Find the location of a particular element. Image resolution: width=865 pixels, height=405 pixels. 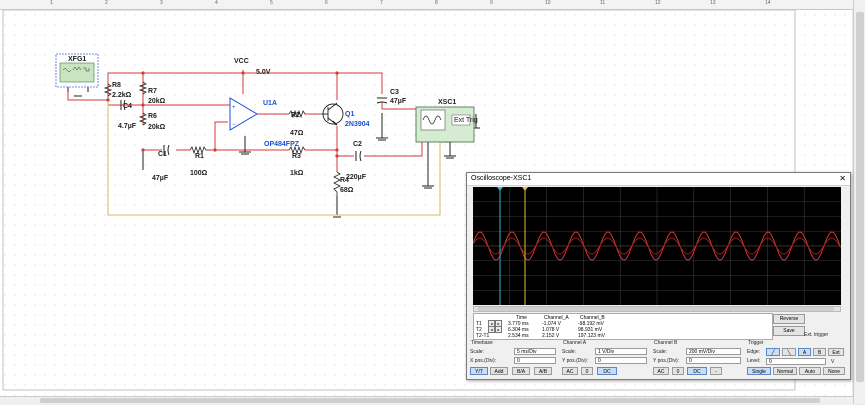

c4-name: C4 is located at coordinates (127, 106).